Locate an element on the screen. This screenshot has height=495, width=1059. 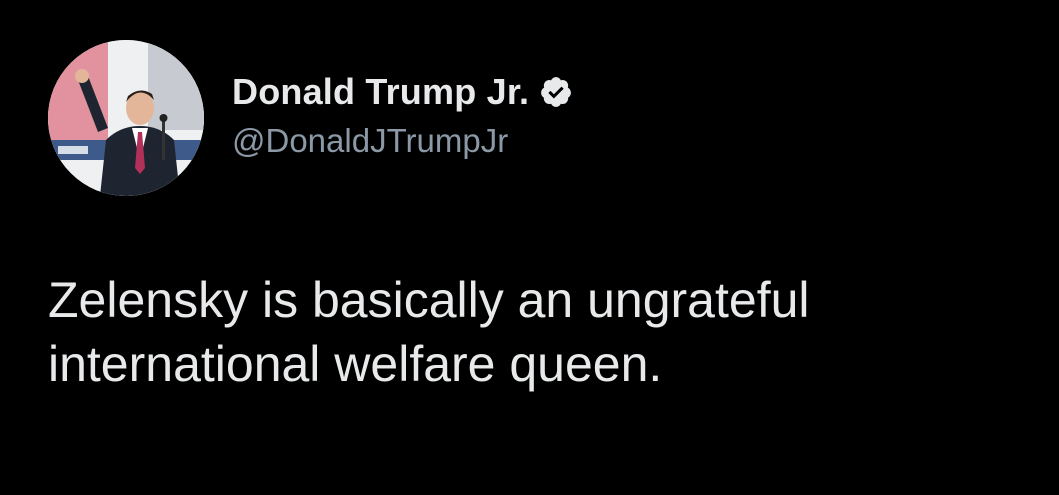
avatar-photo-icon is located at coordinates (126, 118).